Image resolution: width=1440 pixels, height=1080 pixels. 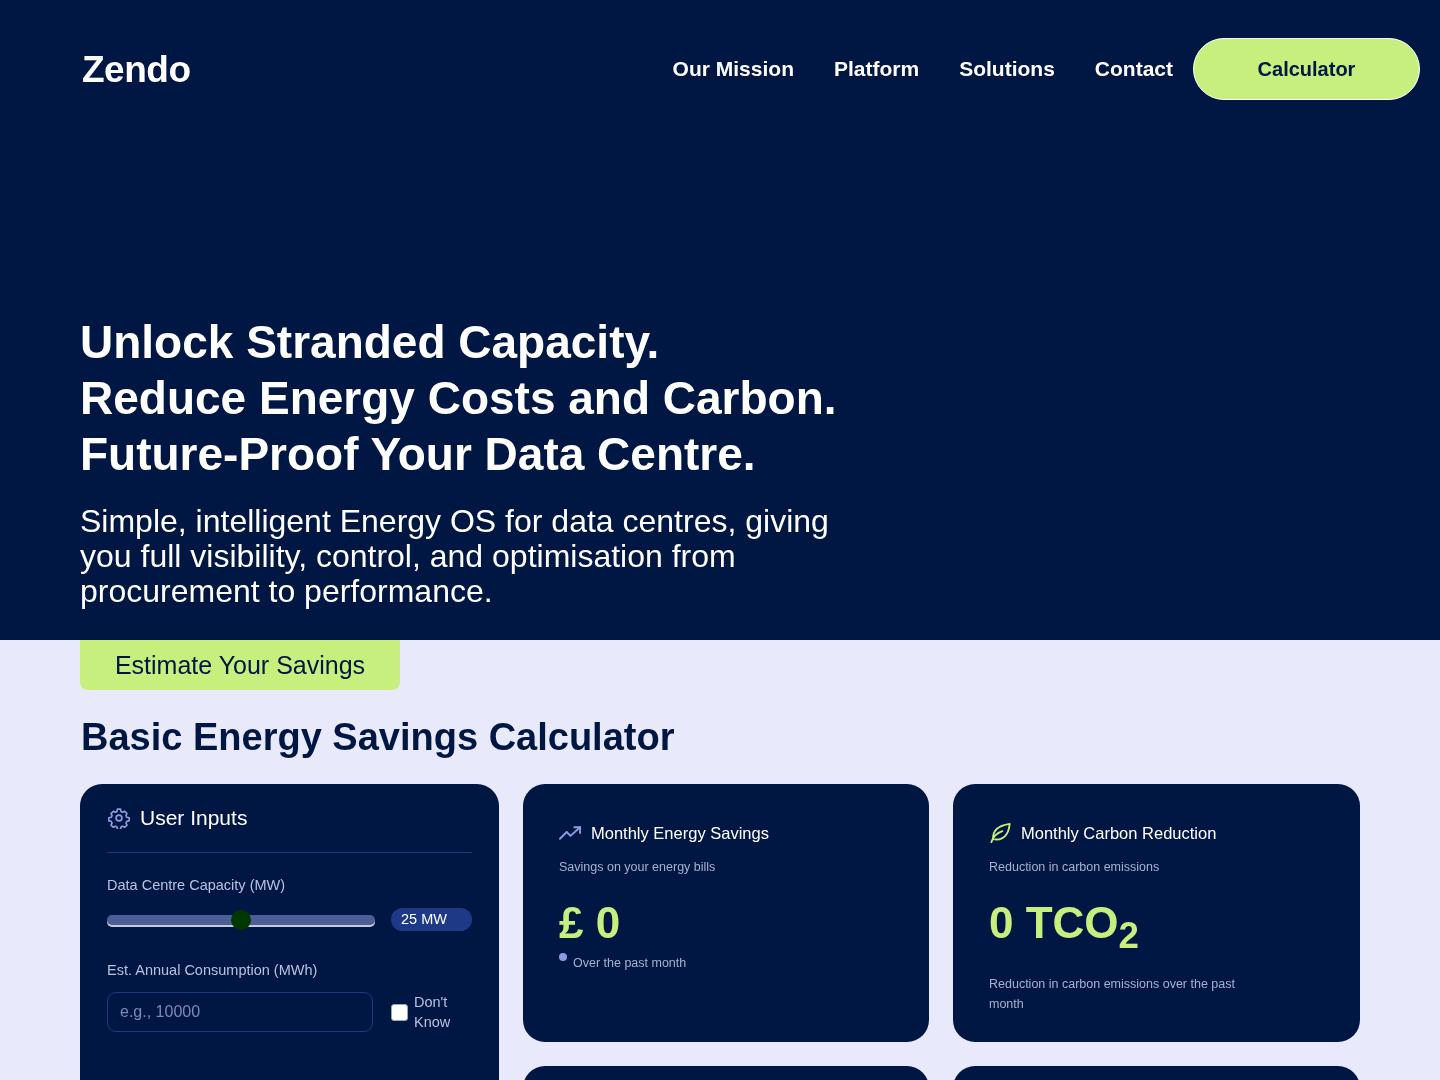 What do you see at coordinates (197, 885) in the screenshot?
I see `field-label: Data Centre Capacity (MW)` at bounding box center [197, 885].